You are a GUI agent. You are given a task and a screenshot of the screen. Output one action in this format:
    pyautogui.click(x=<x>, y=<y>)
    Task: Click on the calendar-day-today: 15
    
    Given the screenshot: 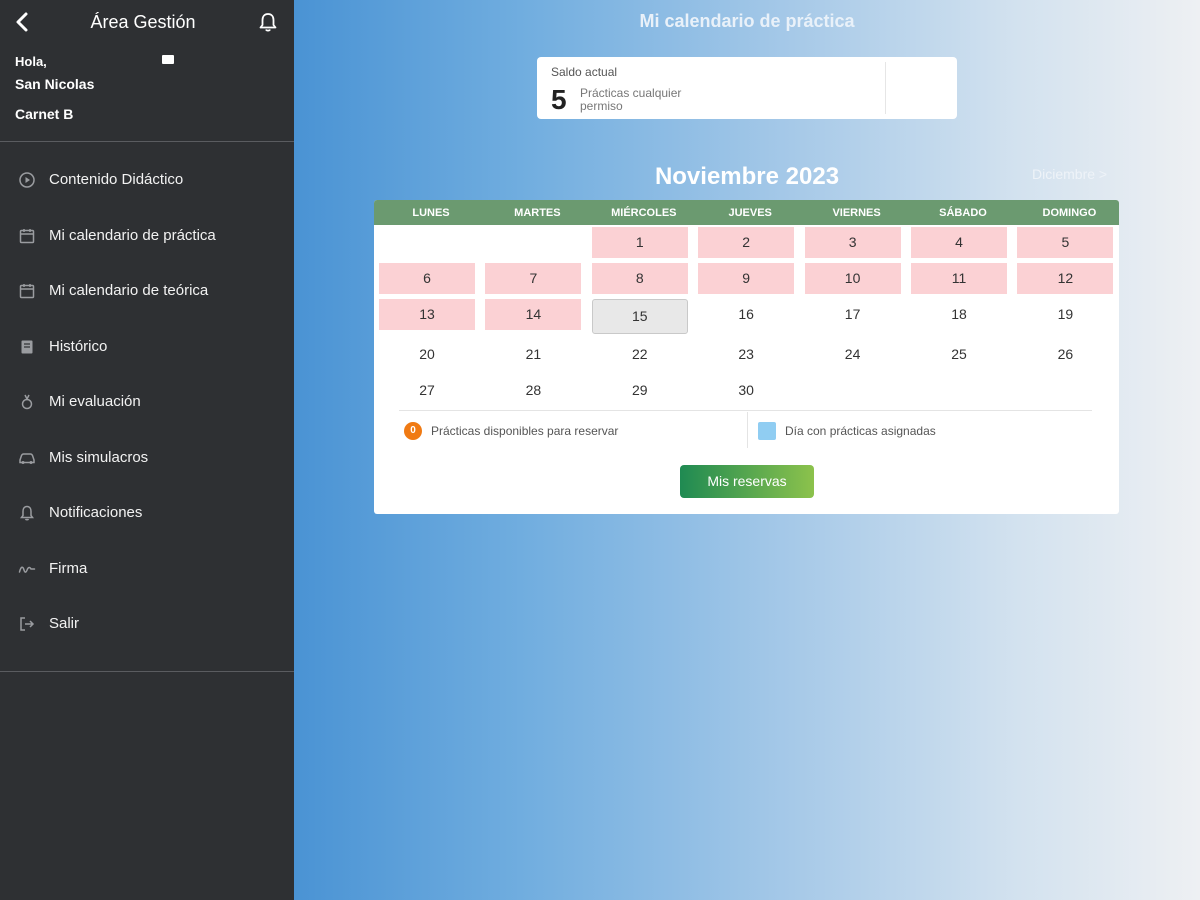 What is the action you would take?
    pyautogui.click(x=639, y=316)
    